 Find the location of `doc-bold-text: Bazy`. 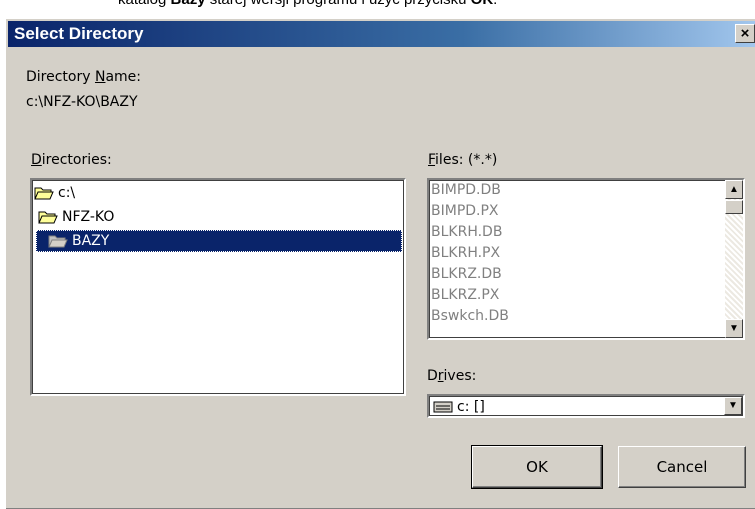

doc-bold-text: Bazy is located at coordinates (188, 4).